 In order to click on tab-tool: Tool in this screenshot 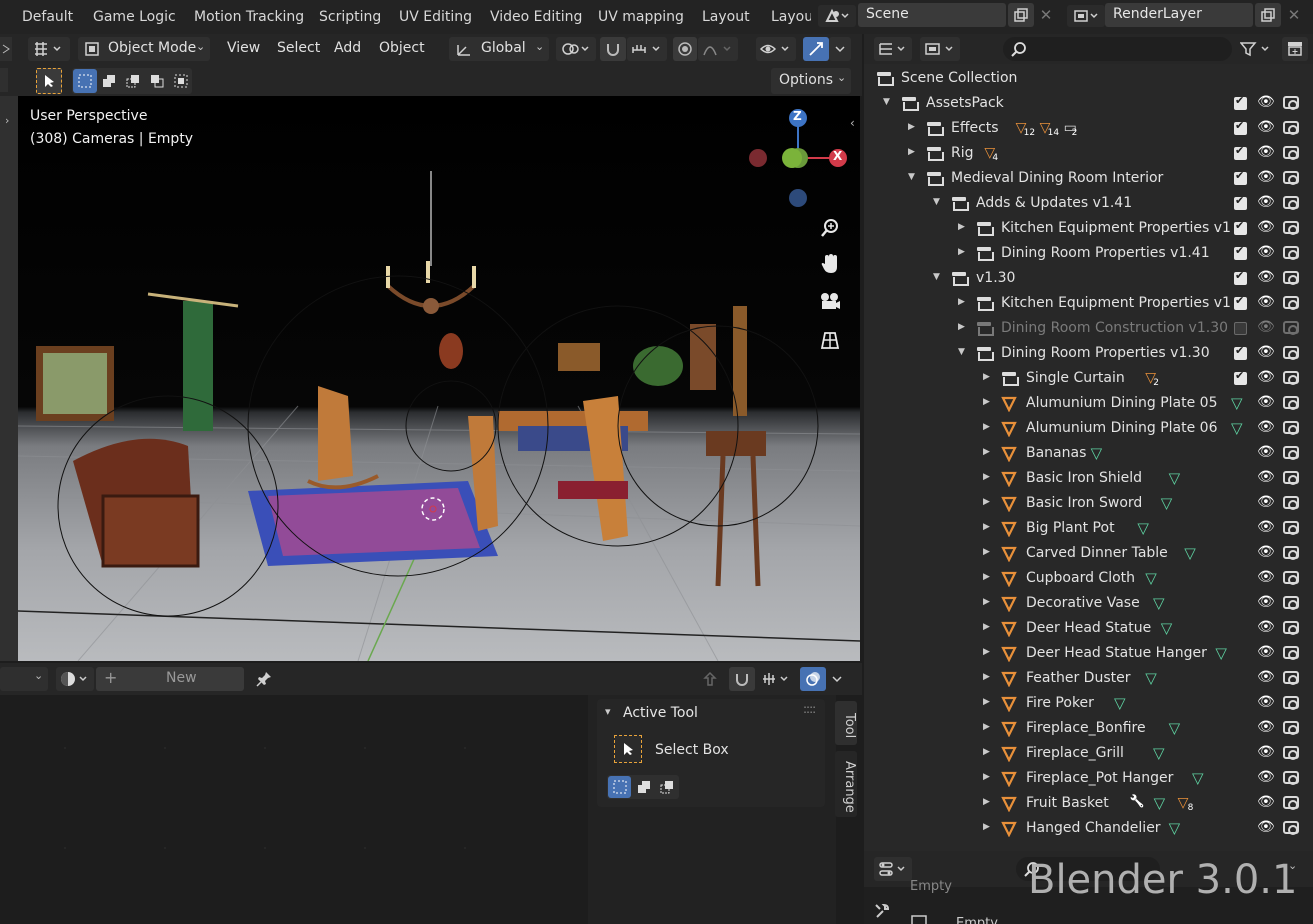, I will do `click(846, 723)`.